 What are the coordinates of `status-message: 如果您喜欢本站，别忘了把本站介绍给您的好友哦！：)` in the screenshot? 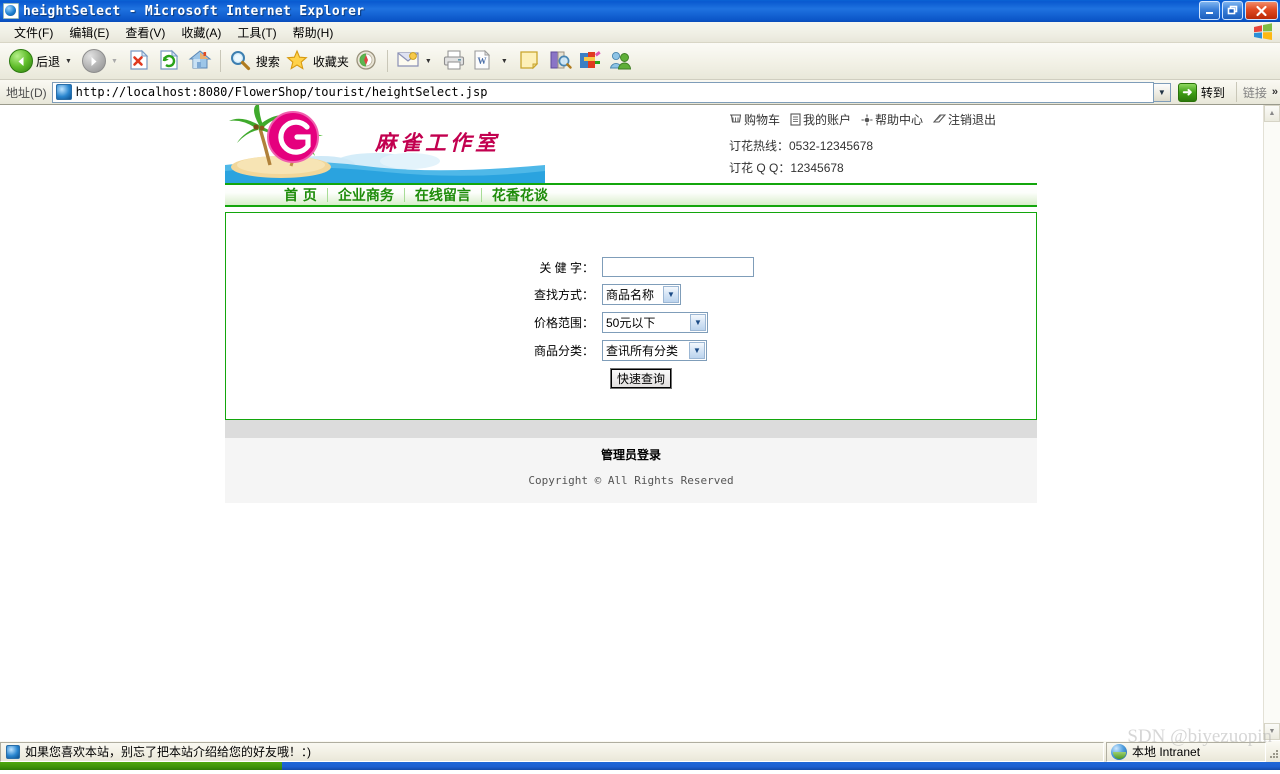 It's located at (168, 752).